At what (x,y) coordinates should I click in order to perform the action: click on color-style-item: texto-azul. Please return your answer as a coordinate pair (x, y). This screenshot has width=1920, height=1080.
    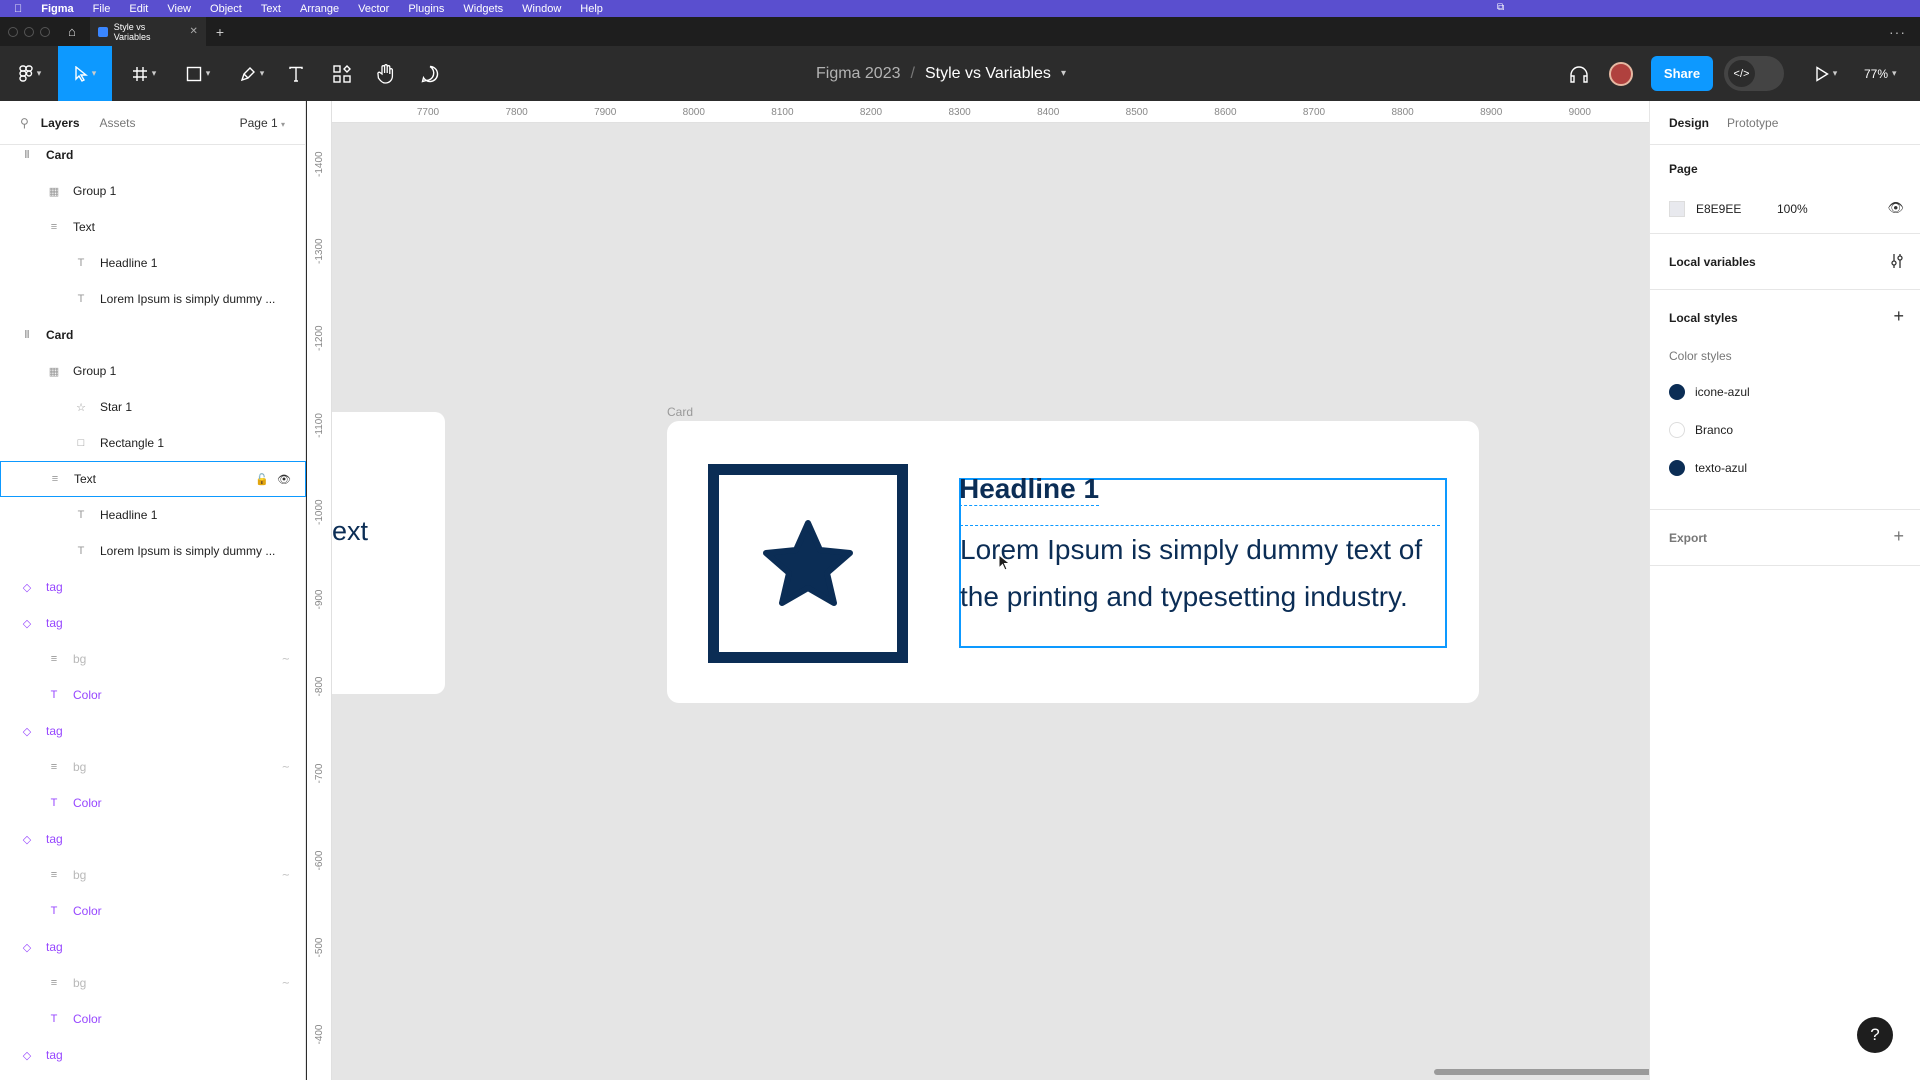
    Looking at the image, I should click on (1708, 468).